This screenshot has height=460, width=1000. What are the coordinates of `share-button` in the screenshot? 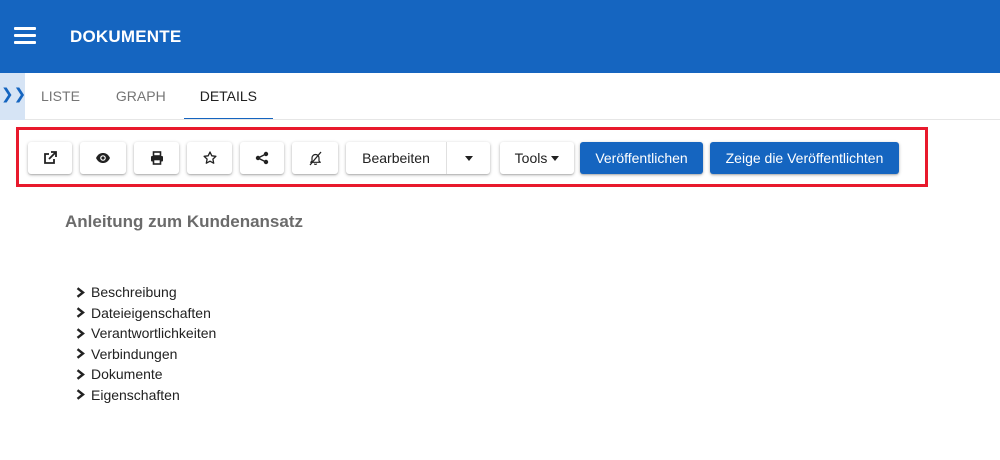 It's located at (262, 158).